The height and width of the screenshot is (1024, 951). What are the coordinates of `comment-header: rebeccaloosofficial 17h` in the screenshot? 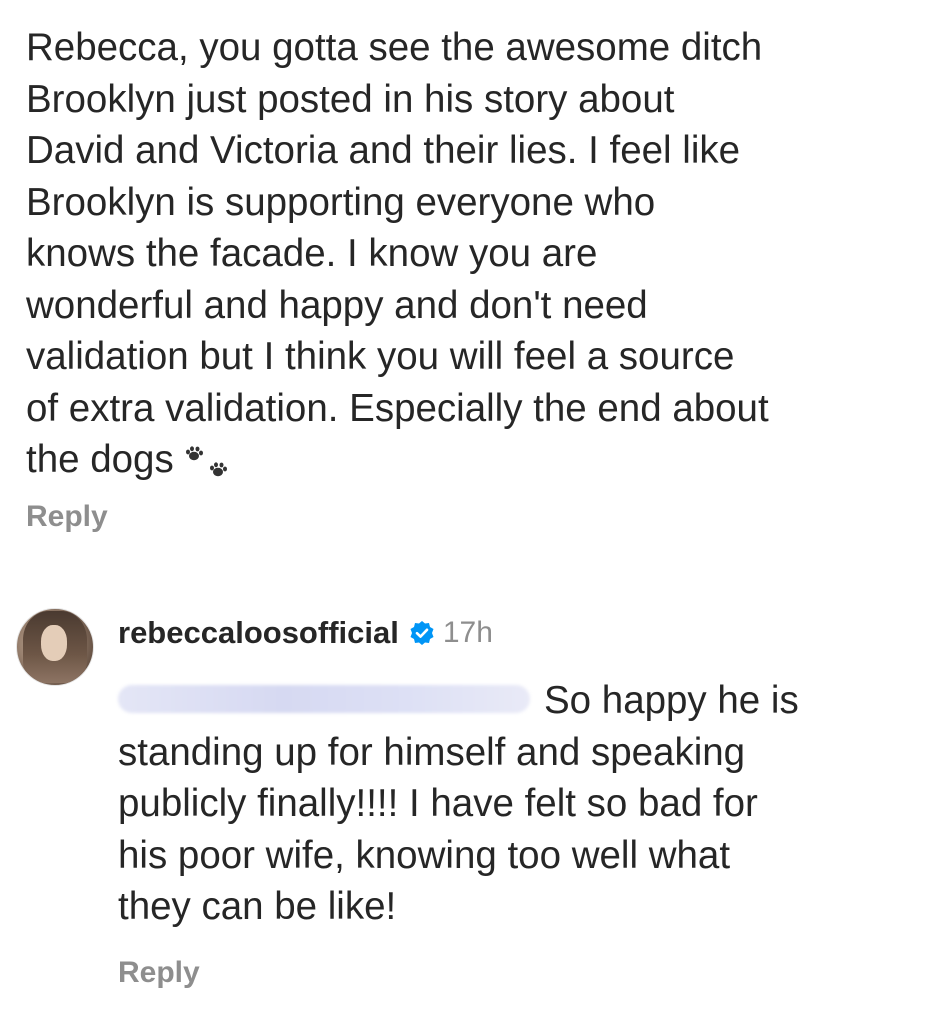 It's located at (305, 633).